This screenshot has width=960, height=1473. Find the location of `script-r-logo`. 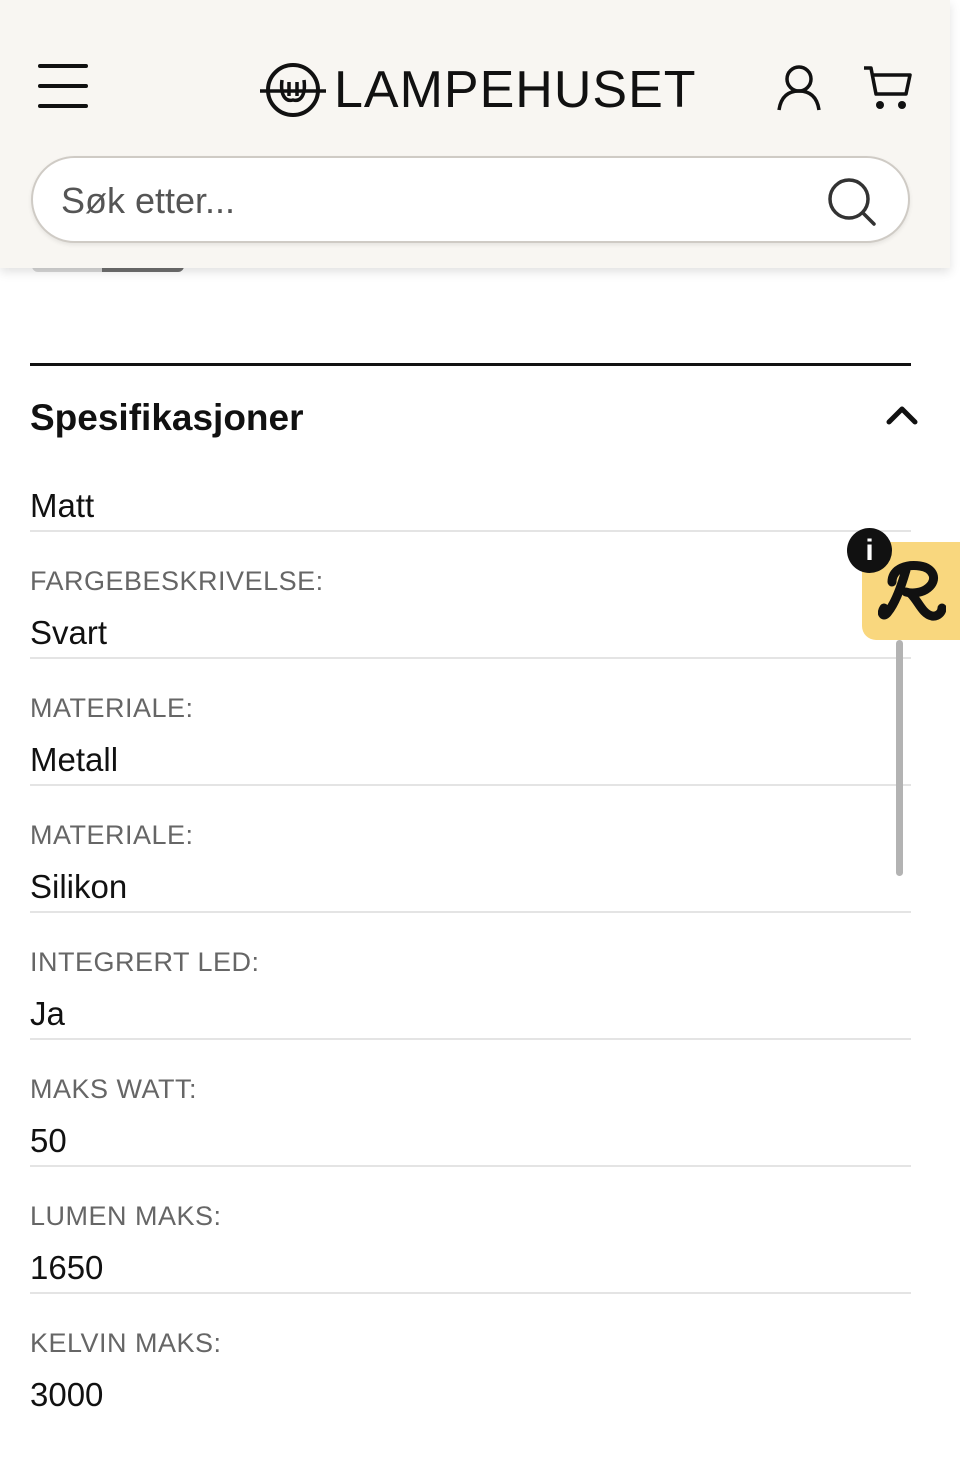

script-r-logo is located at coordinates (912, 591).